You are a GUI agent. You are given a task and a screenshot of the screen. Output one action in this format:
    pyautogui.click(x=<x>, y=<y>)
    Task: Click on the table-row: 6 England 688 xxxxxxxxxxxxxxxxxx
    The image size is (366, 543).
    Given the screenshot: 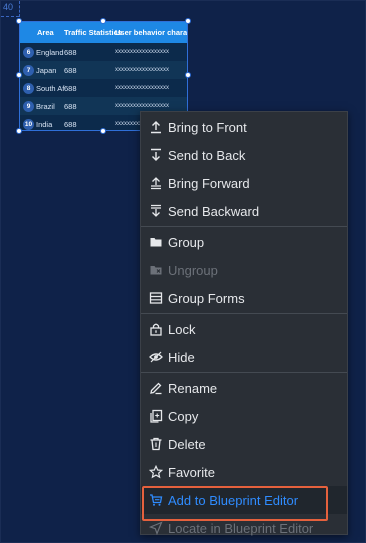 What is the action you would take?
    pyautogui.click(x=103, y=52)
    